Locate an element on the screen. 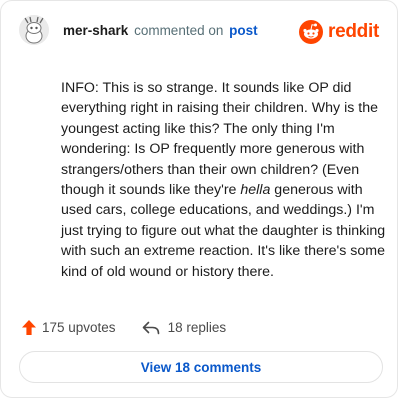  upvote-count: 175 upvotes is located at coordinates (79, 327).